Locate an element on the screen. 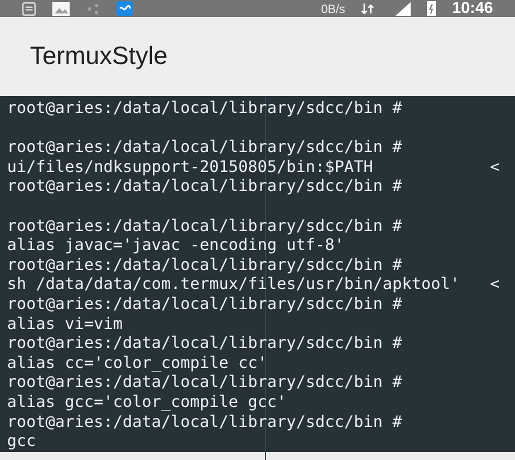 The image size is (515, 460). signal-icon is located at coordinates (403, 9).